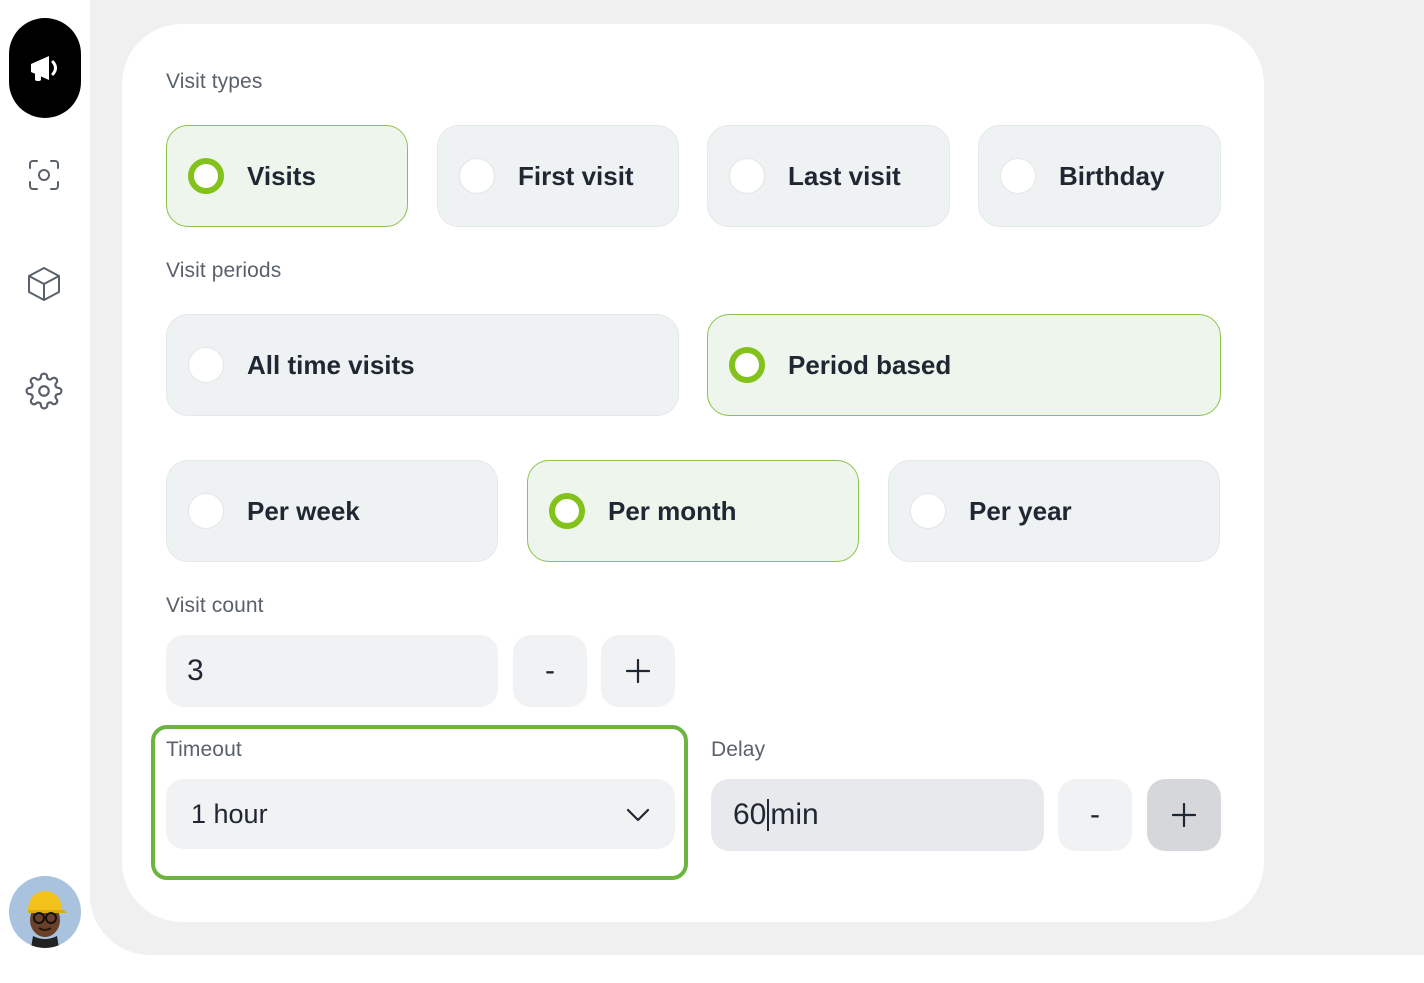  What do you see at coordinates (281, 175) in the screenshot?
I see `option-label: Visits` at bounding box center [281, 175].